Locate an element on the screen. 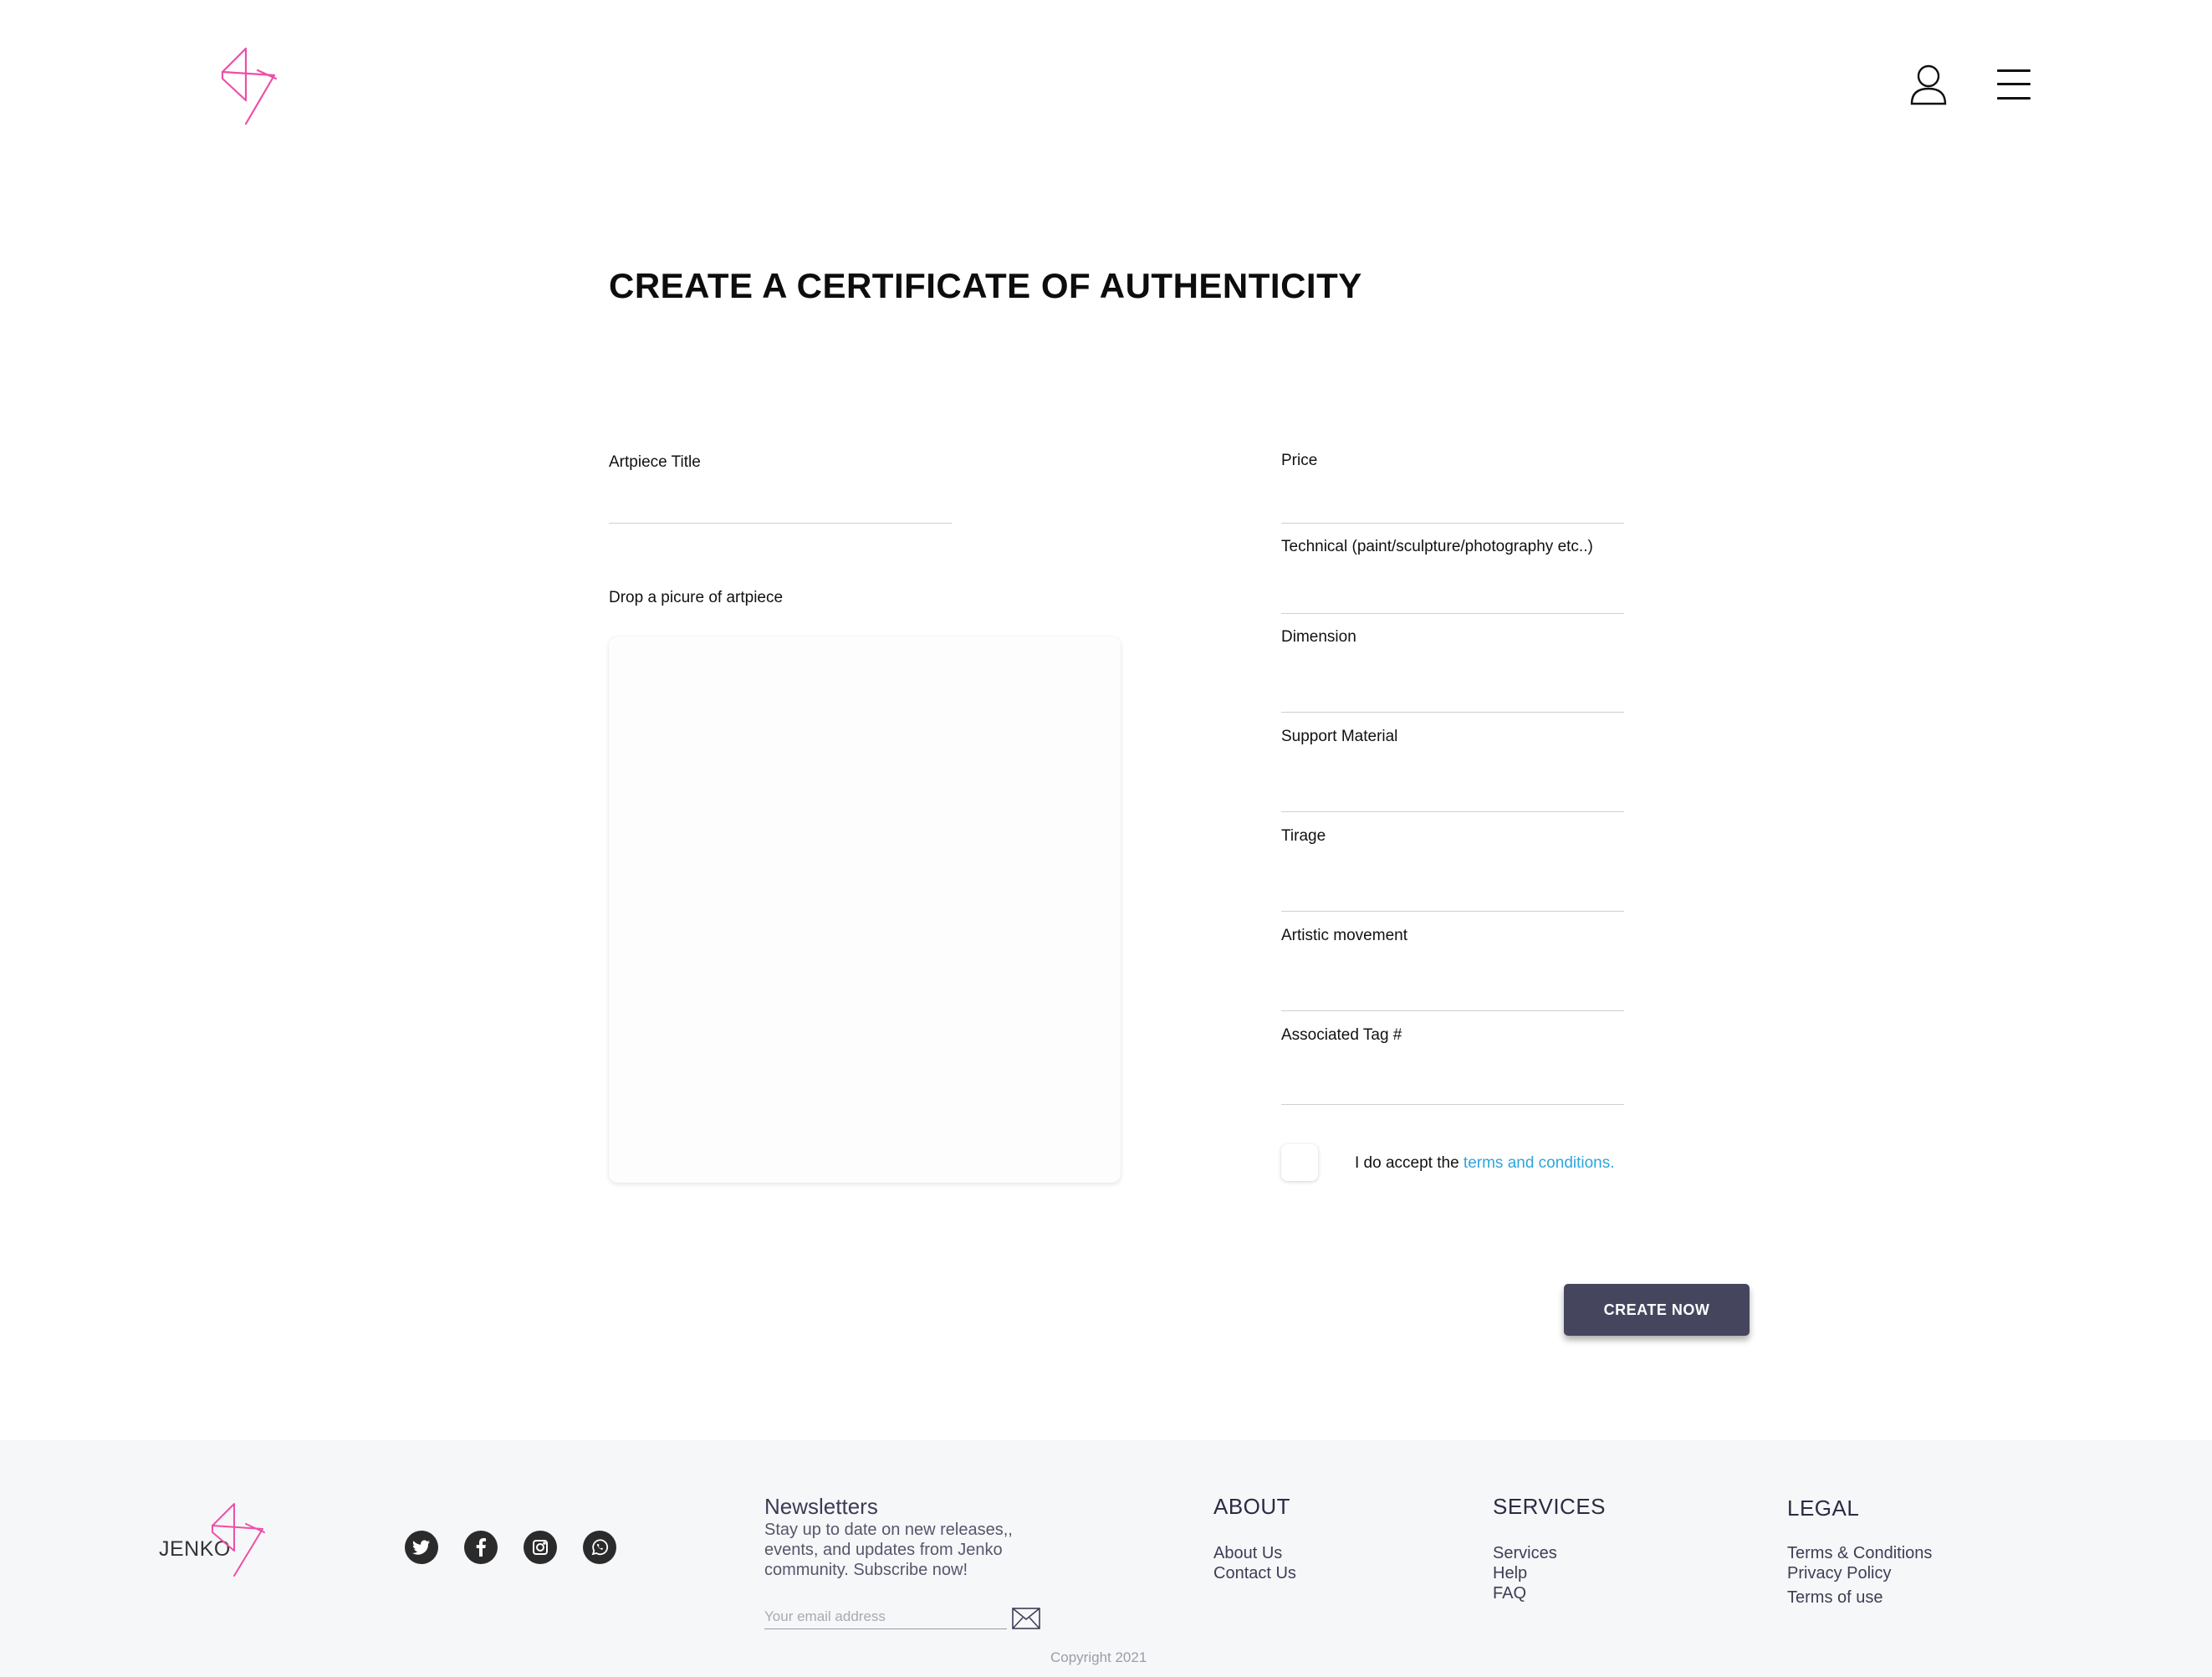  accept-terms-checkbox is located at coordinates (1300, 1162).